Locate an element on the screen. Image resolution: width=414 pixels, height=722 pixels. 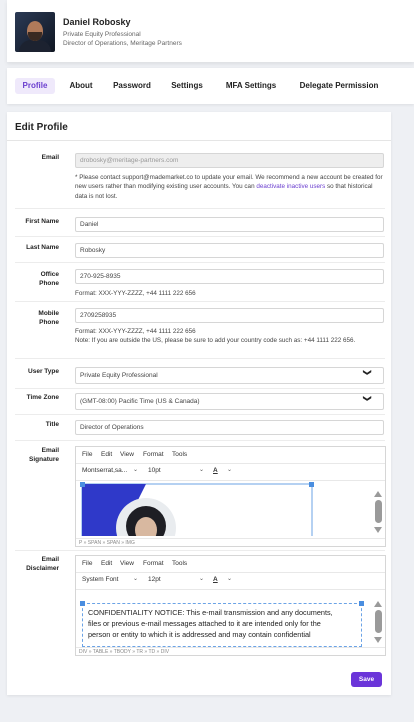
tab-delegate-permission: Delegate Permission is located at coordinates (339, 86).